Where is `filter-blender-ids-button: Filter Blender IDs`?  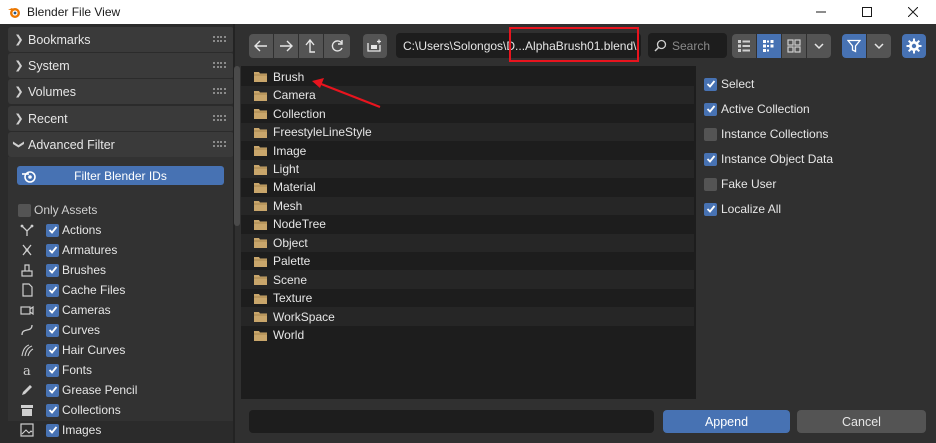
filter-blender-ids-button: Filter Blender IDs is located at coordinates (120, 175).